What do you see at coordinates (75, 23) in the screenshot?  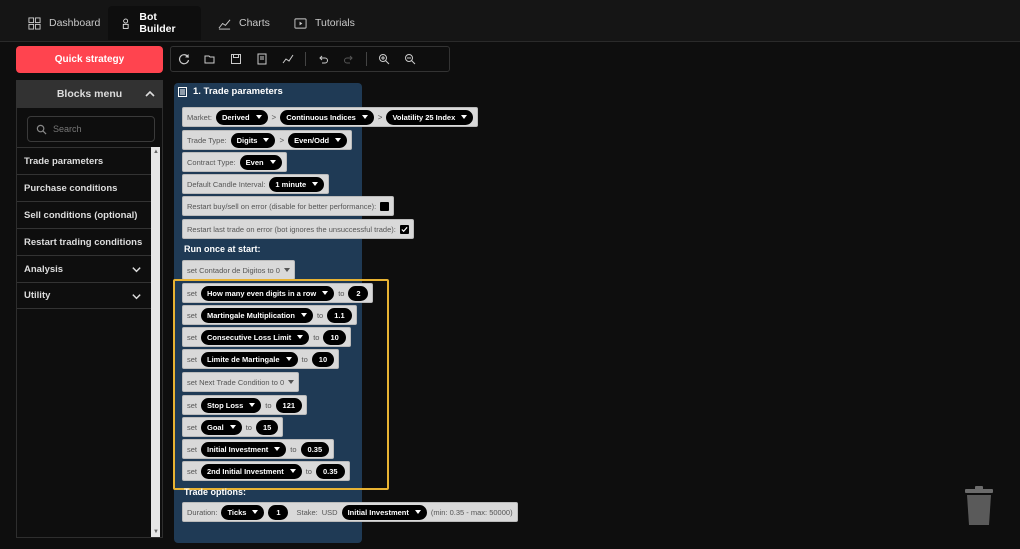 I see `tab-dashboard-label: Dashboard` at bounding box center [75, 23].